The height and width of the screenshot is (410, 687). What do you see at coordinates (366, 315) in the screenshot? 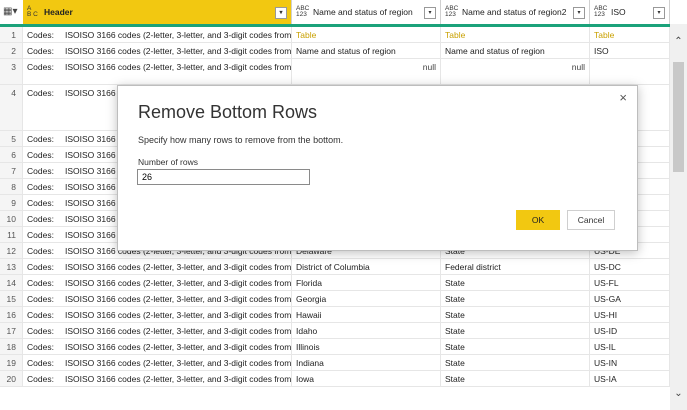
I see `cell-region: Hawaii` at bounding box center [366, 315].